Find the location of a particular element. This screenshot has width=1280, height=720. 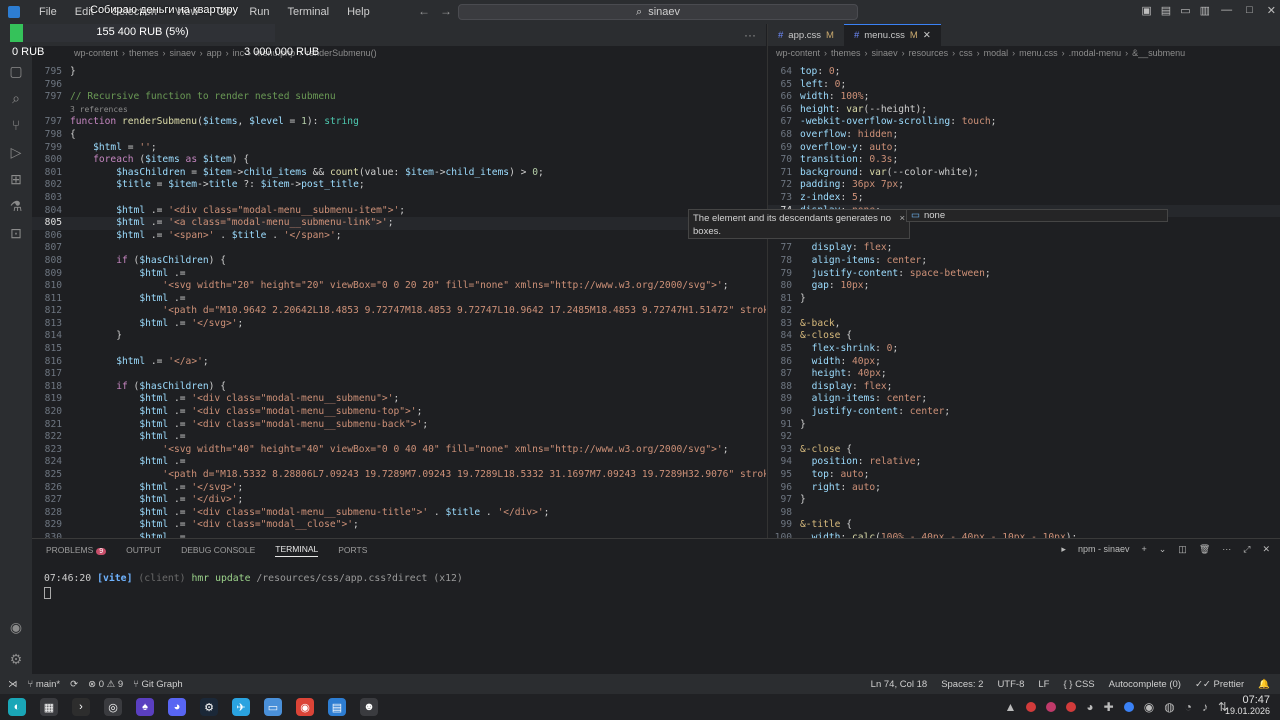

code-line: 827 $html .= '</div>'; is located at coordinates (399, 500).